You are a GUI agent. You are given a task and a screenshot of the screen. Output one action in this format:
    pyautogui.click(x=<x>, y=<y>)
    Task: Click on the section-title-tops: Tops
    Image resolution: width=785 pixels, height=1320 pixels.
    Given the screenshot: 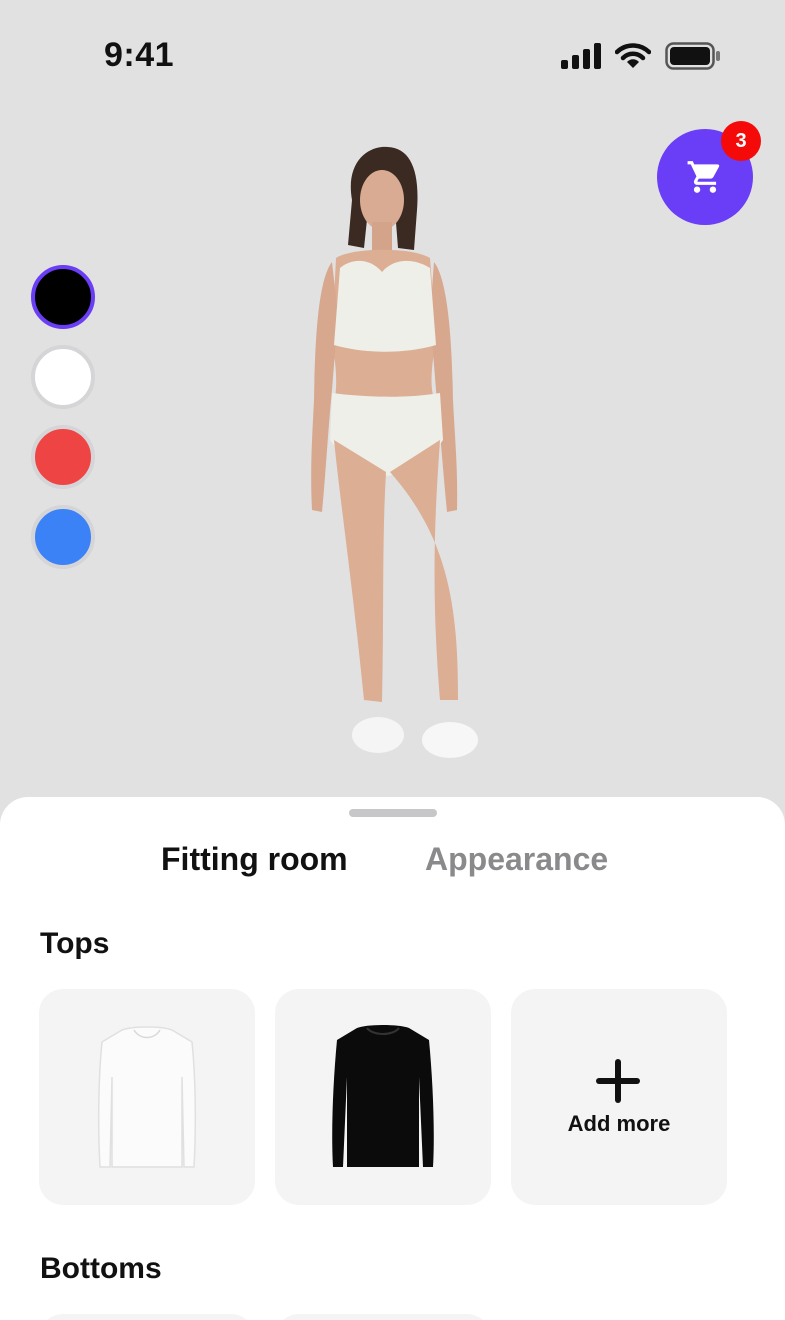 What is the action you would take?
    pyautogui.click(x=75, y=943)
    